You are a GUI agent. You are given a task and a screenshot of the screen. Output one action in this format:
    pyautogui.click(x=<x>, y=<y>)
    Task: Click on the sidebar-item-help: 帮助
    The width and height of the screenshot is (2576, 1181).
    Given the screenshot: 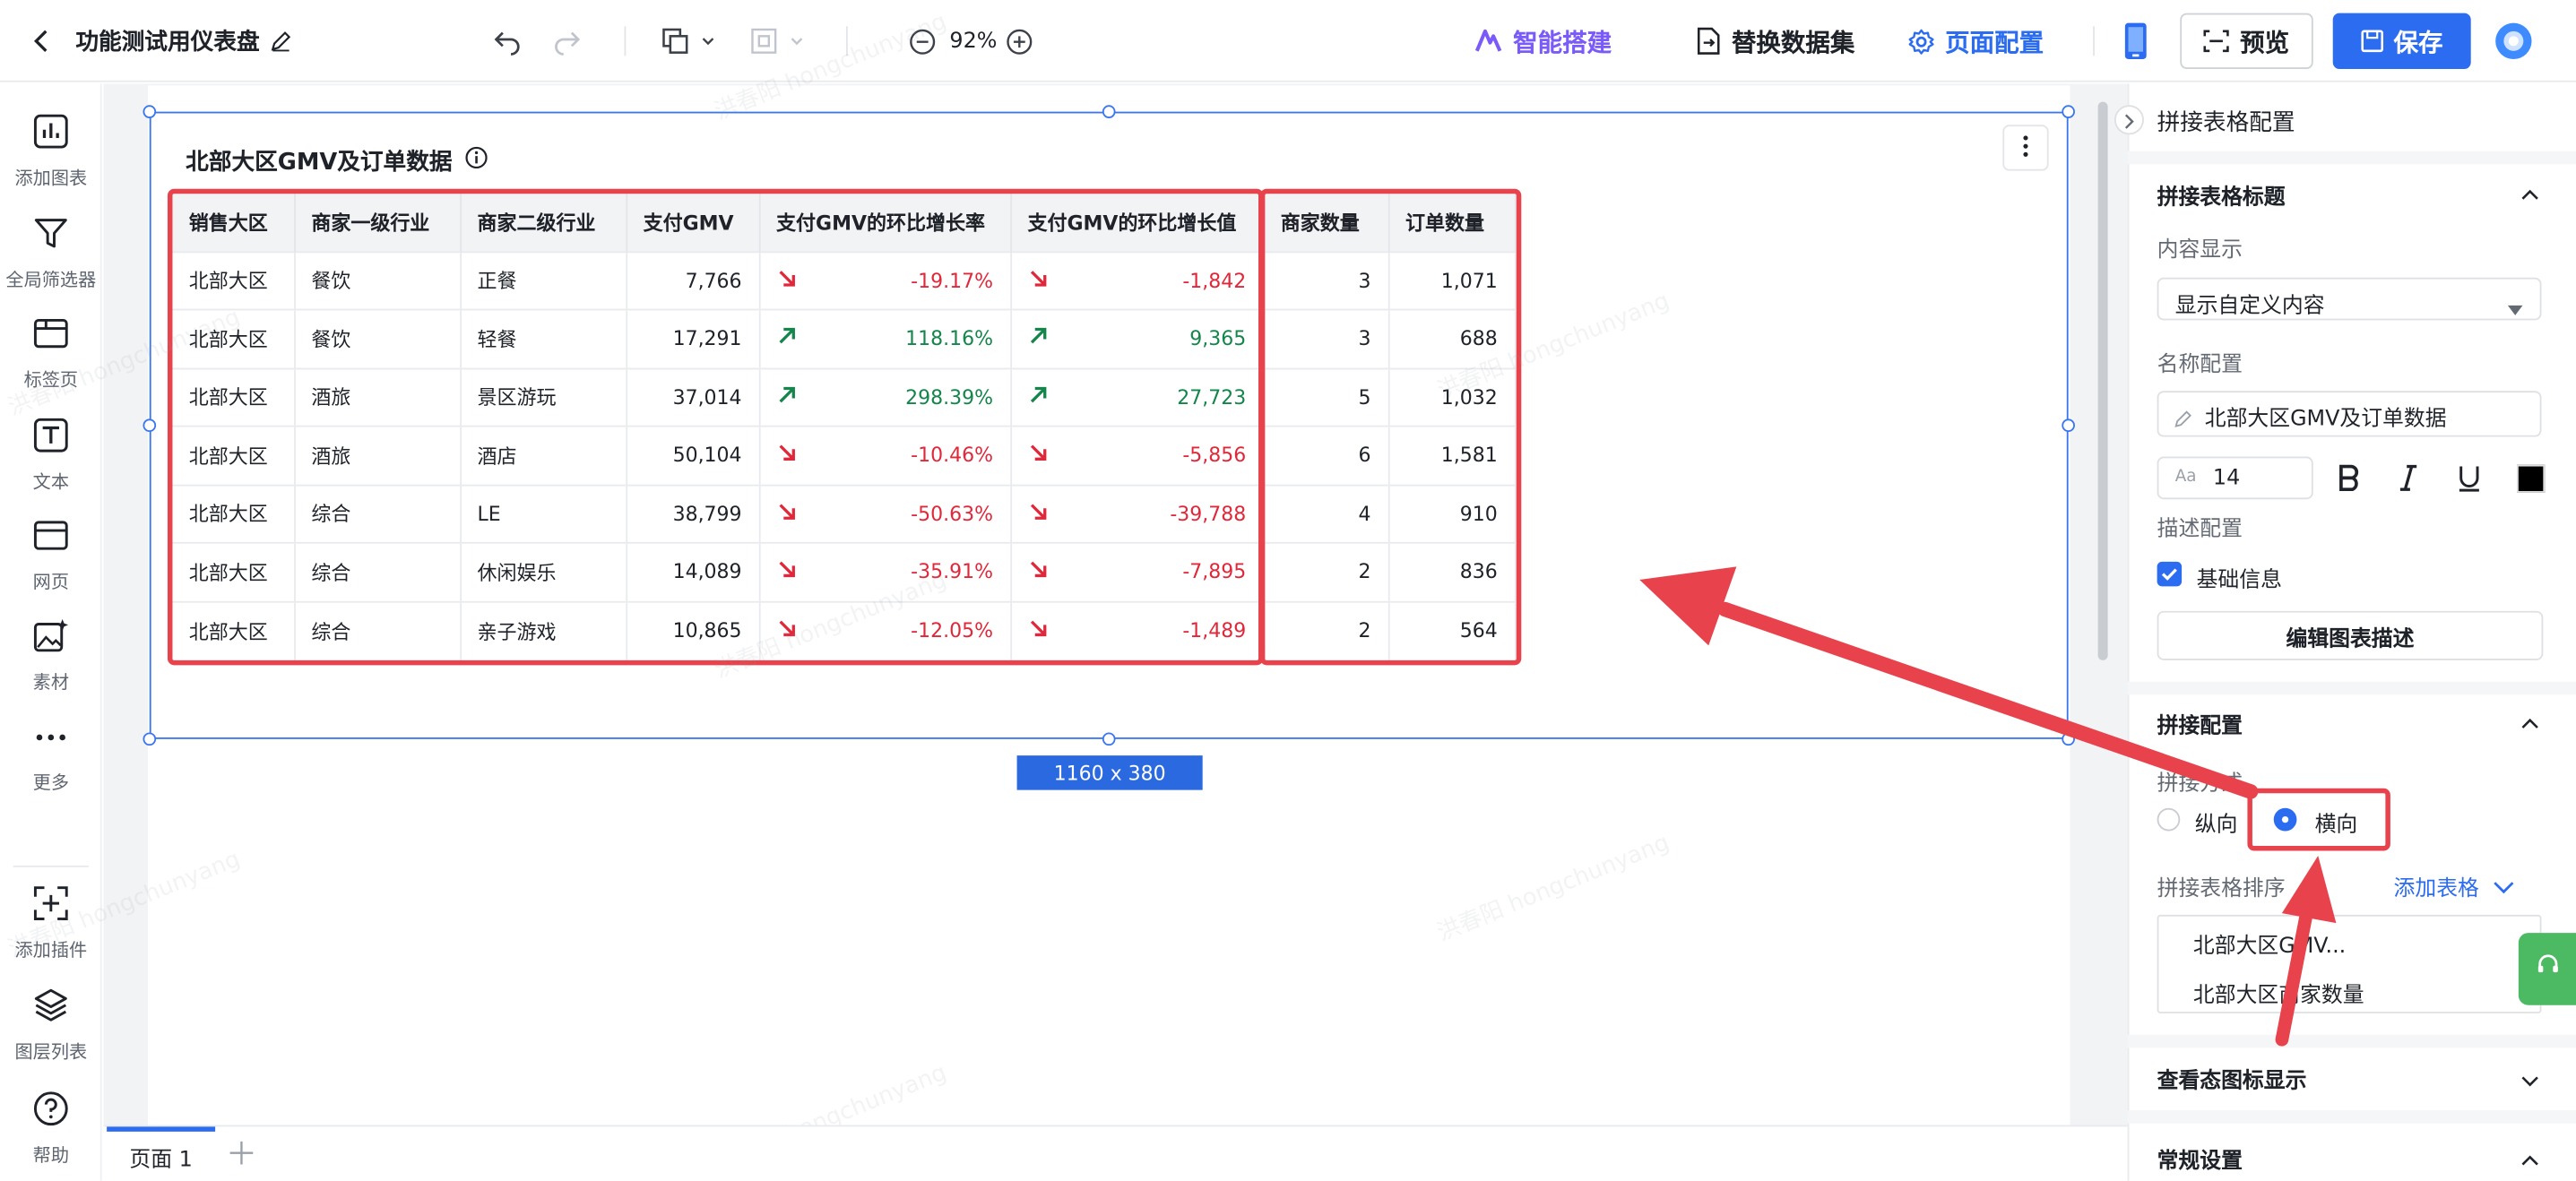 What is the action you would take?
    pyautogui.click(x=51, y=1129)
    